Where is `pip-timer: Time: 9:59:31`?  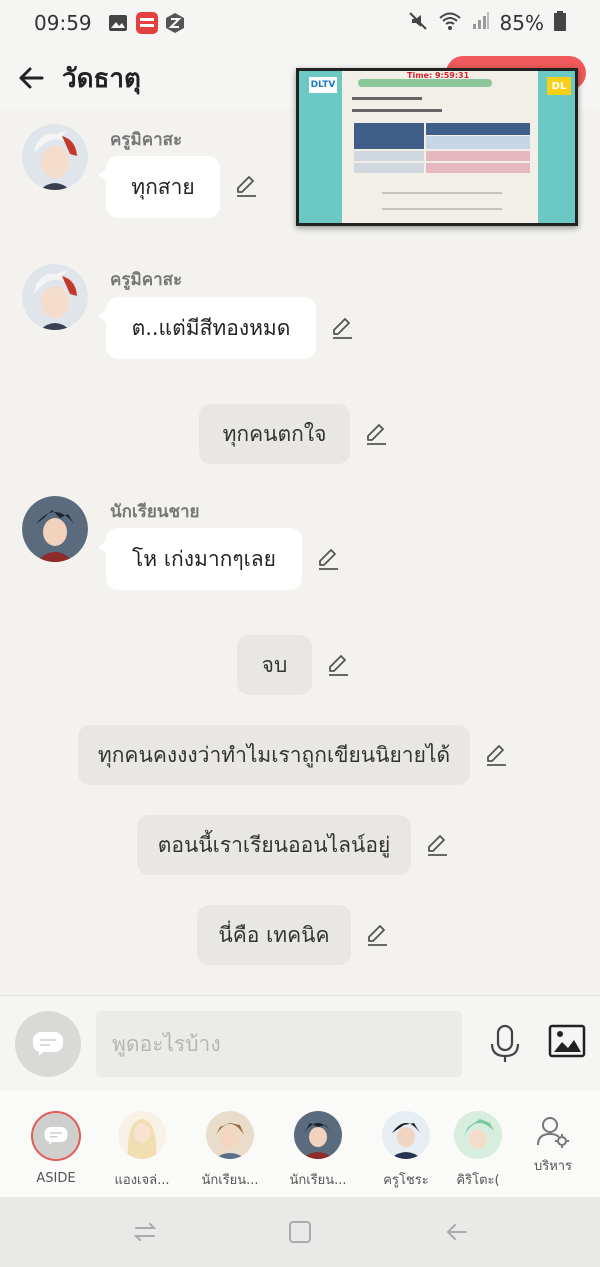 pip-timer: Time: 9:59:31 is located at coordinates (438, 75).